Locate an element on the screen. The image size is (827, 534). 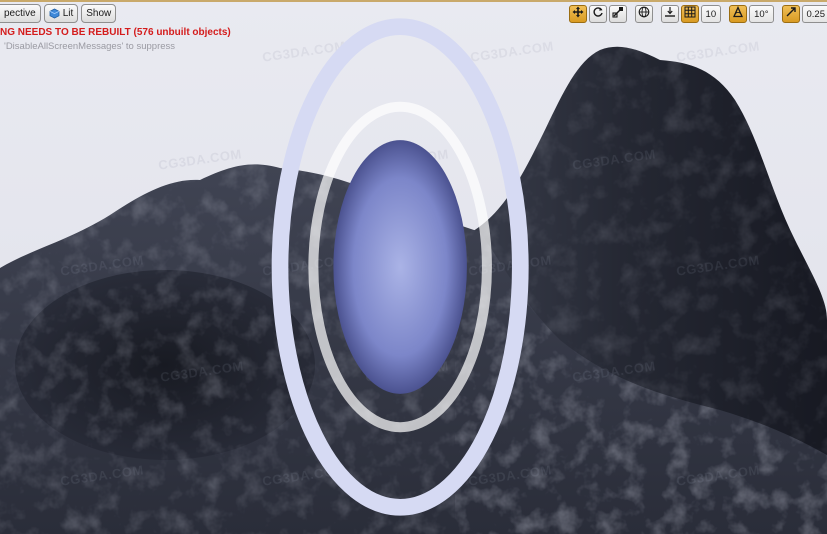
scale-mode-button is located at coordinates (617, 14).